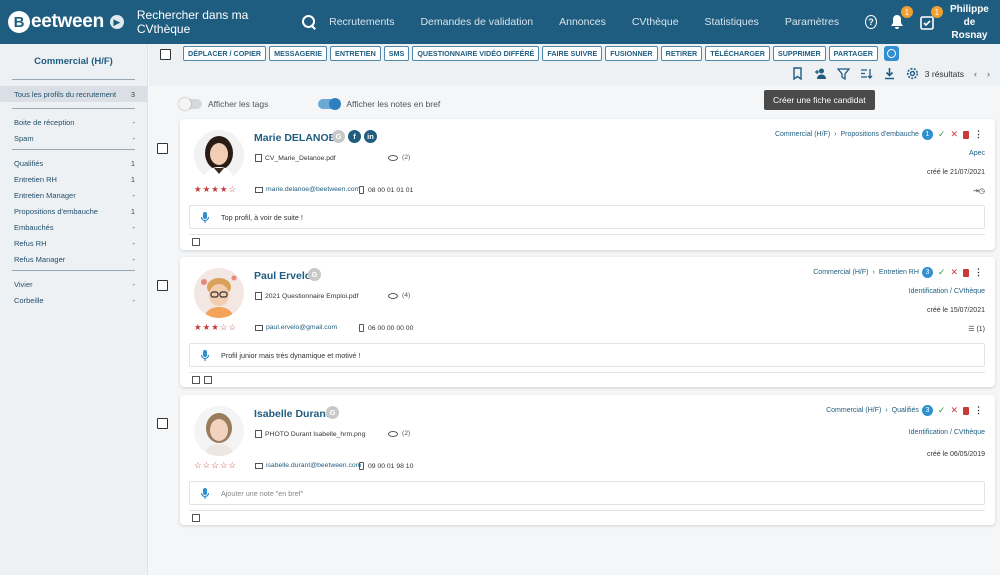 This screenshot has width=1000, height=575. What do you see at coordinates (979, 191) in the screenshot?
I see `history-icon: ⇥◷` at bounding box center [979, 191].